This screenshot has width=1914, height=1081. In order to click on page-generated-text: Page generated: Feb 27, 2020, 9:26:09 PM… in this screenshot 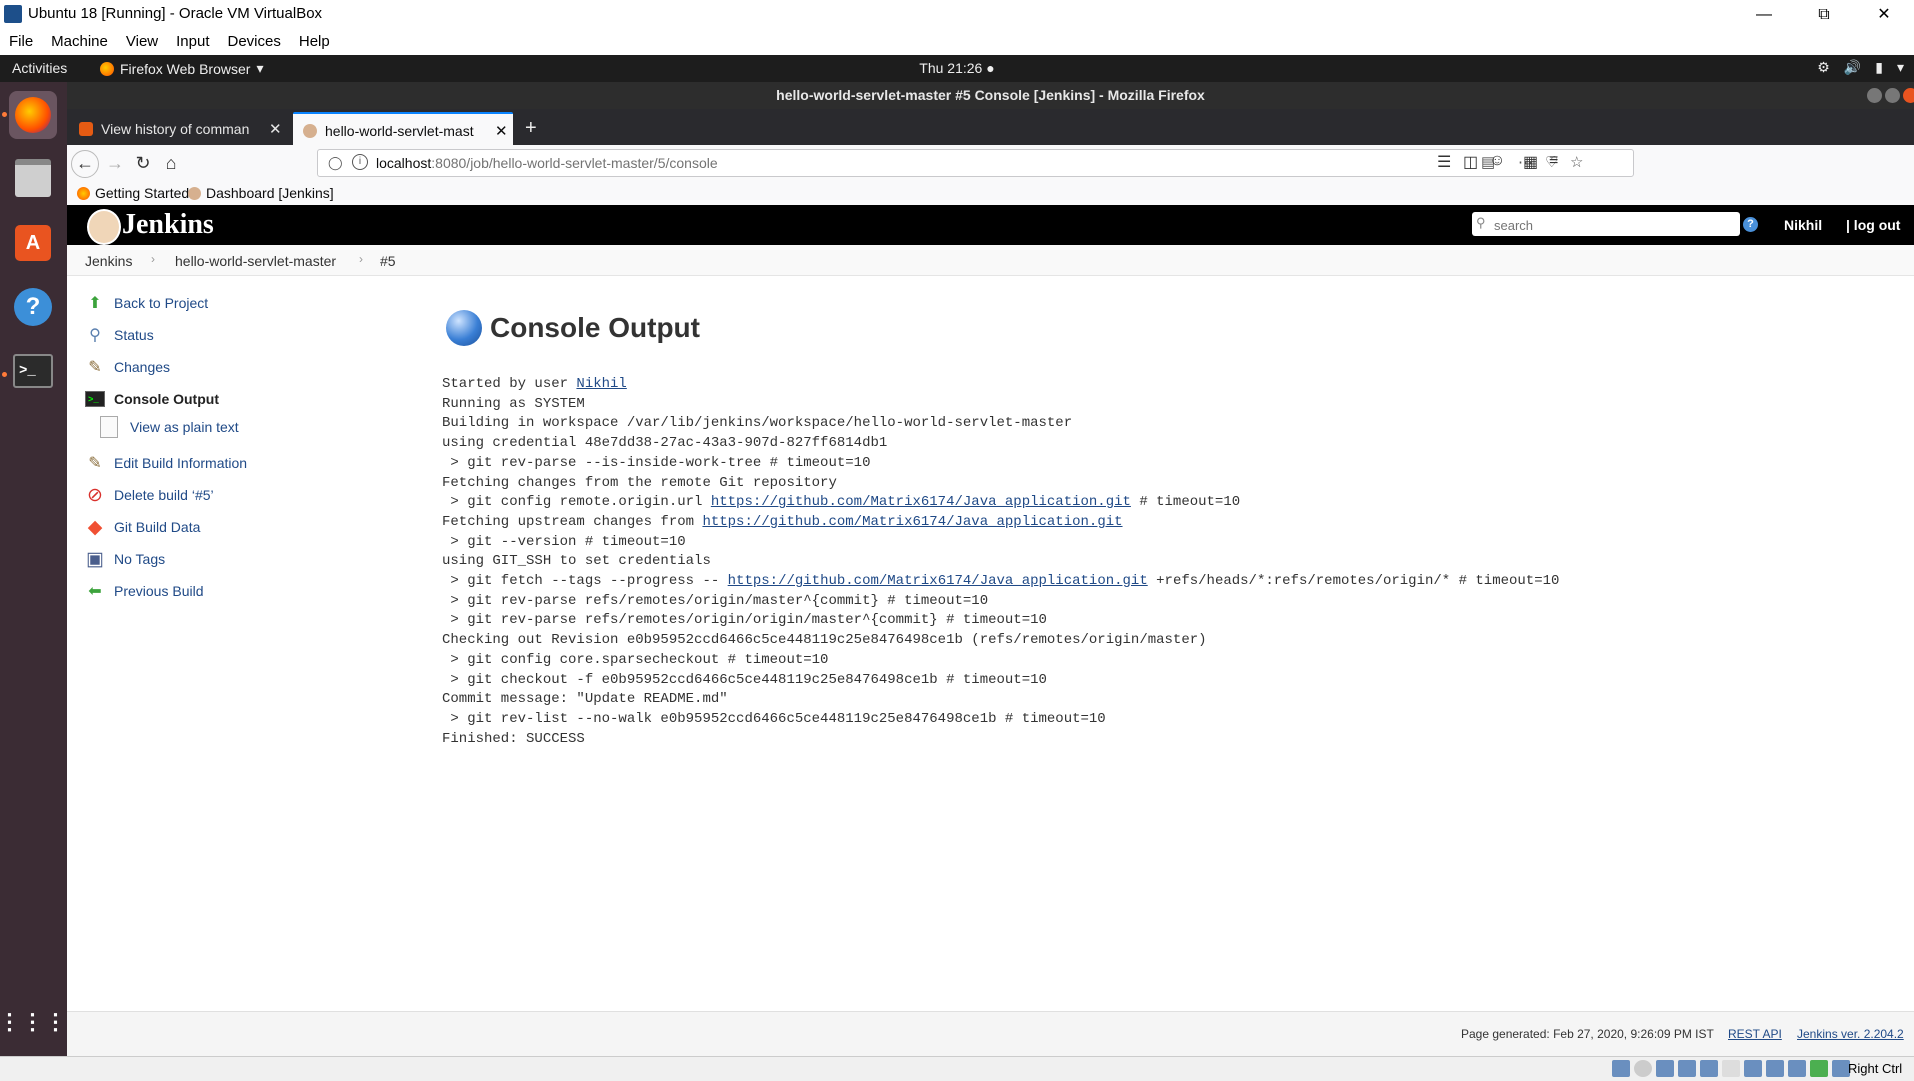, I will do `click(1587, 1034)`.